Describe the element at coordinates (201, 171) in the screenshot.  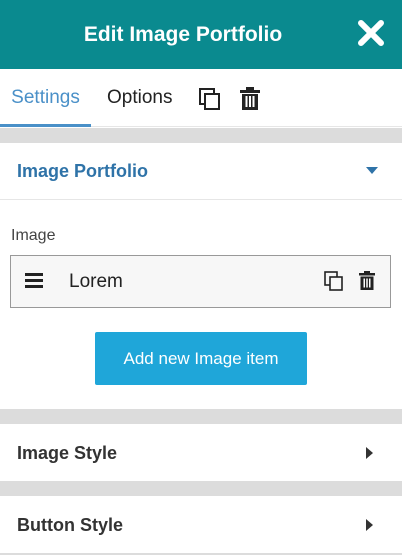
I see `section-image-portfolio: Image Portfolio` at that location.